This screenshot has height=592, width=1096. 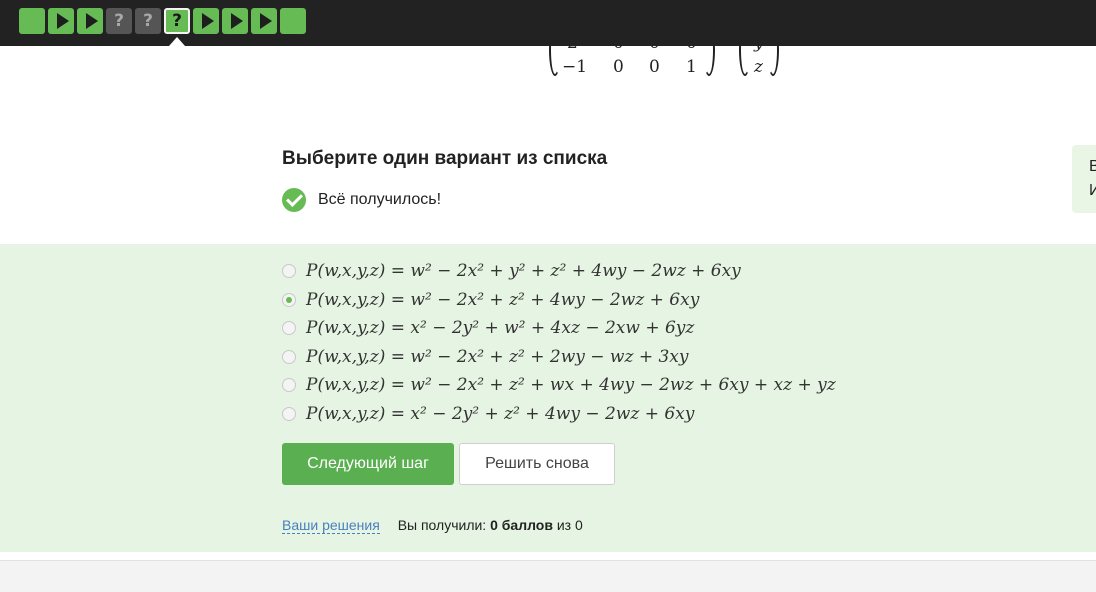 I want to click on result-status: Всё получилось!, so click(x=361, y=200).